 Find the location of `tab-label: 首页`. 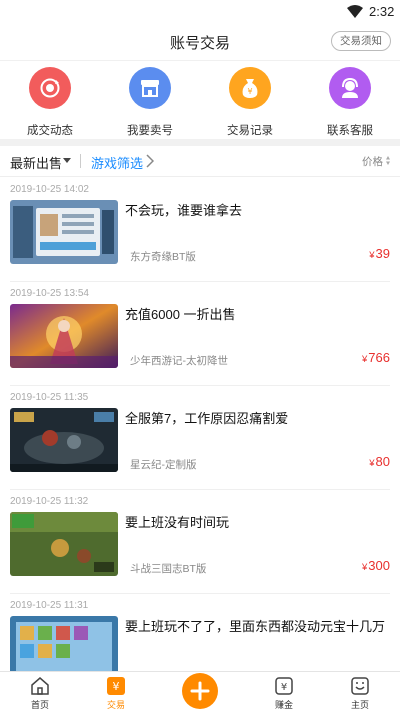

tab-label: 首页 is located at coordinates (39, 705).